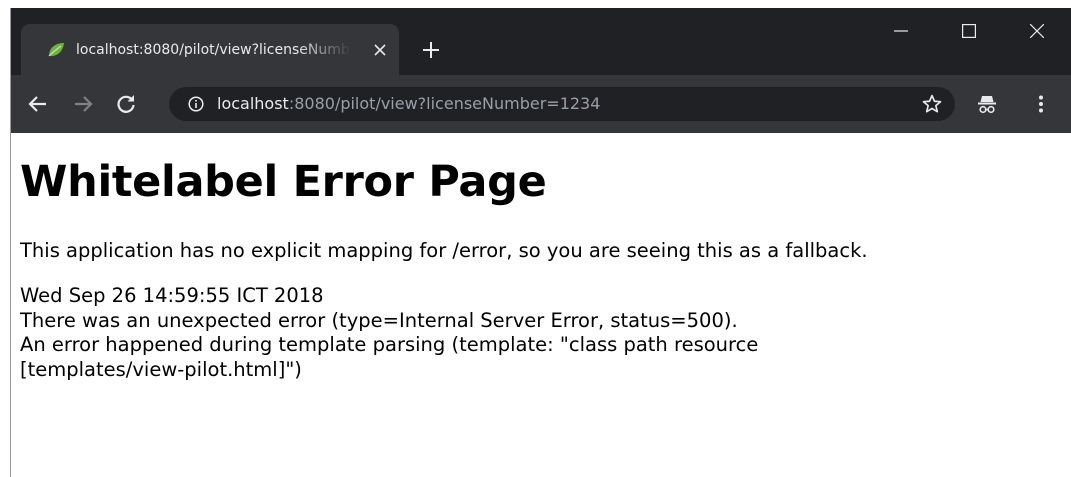  Describe the element at coordinates (253, 103) in the screenshot. I see `url-host: localhost` at that location.